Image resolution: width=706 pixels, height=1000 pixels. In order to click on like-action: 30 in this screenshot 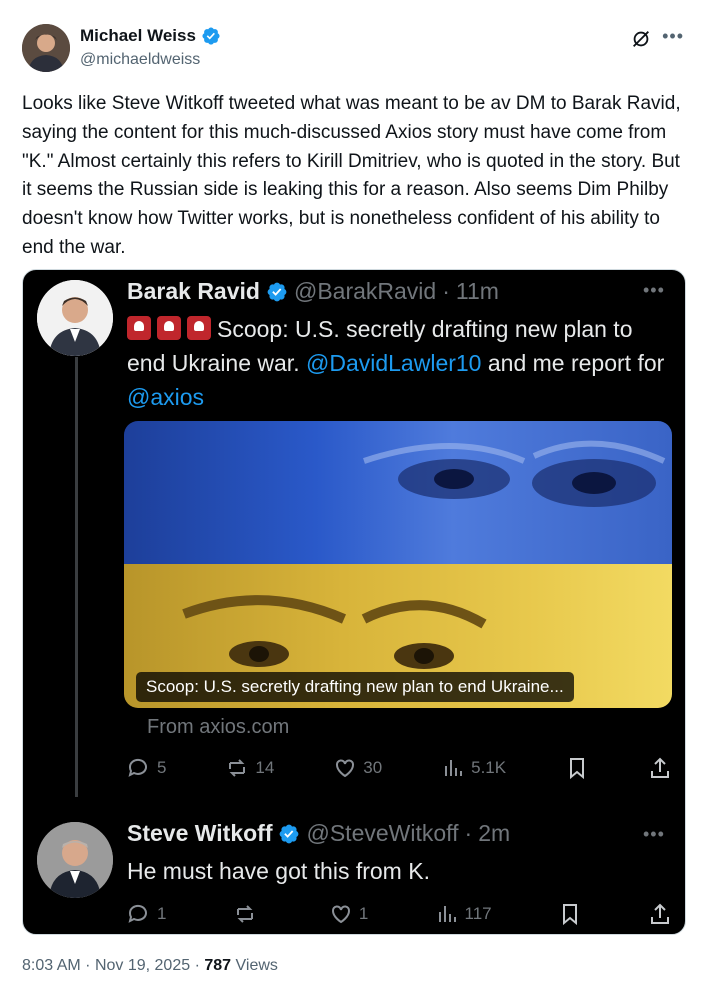, I will do `click(357, 768)`.